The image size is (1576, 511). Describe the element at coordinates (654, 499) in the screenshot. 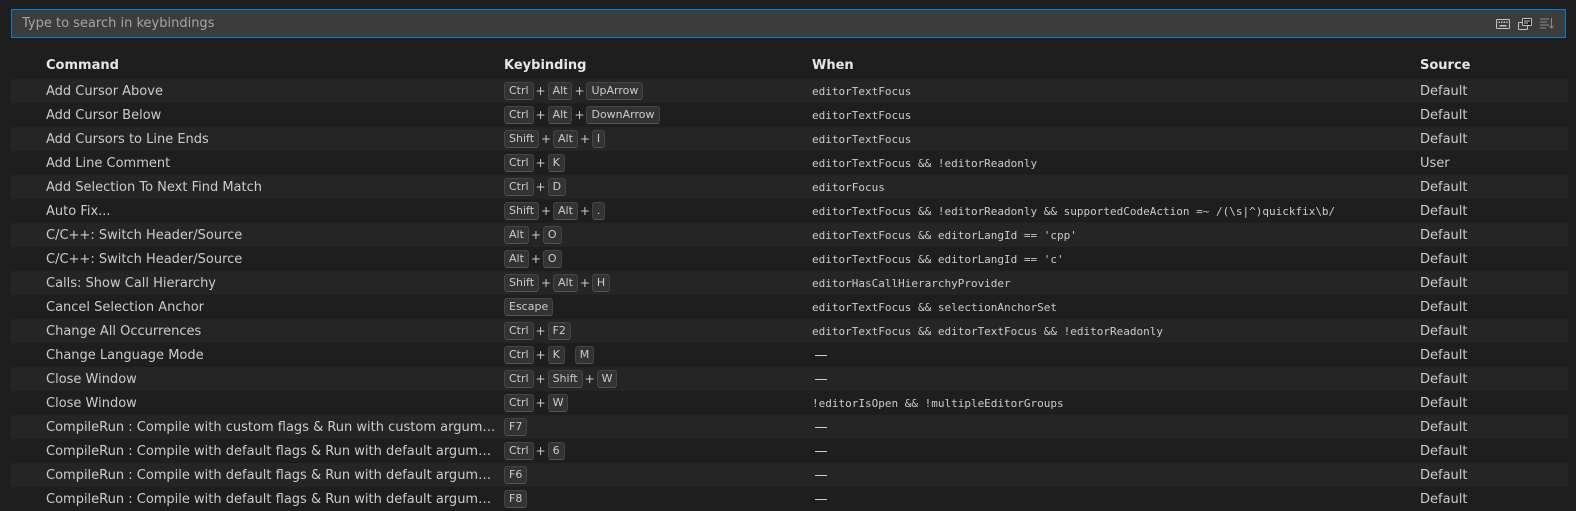

I see `keybinding-cell: F8` at that location.